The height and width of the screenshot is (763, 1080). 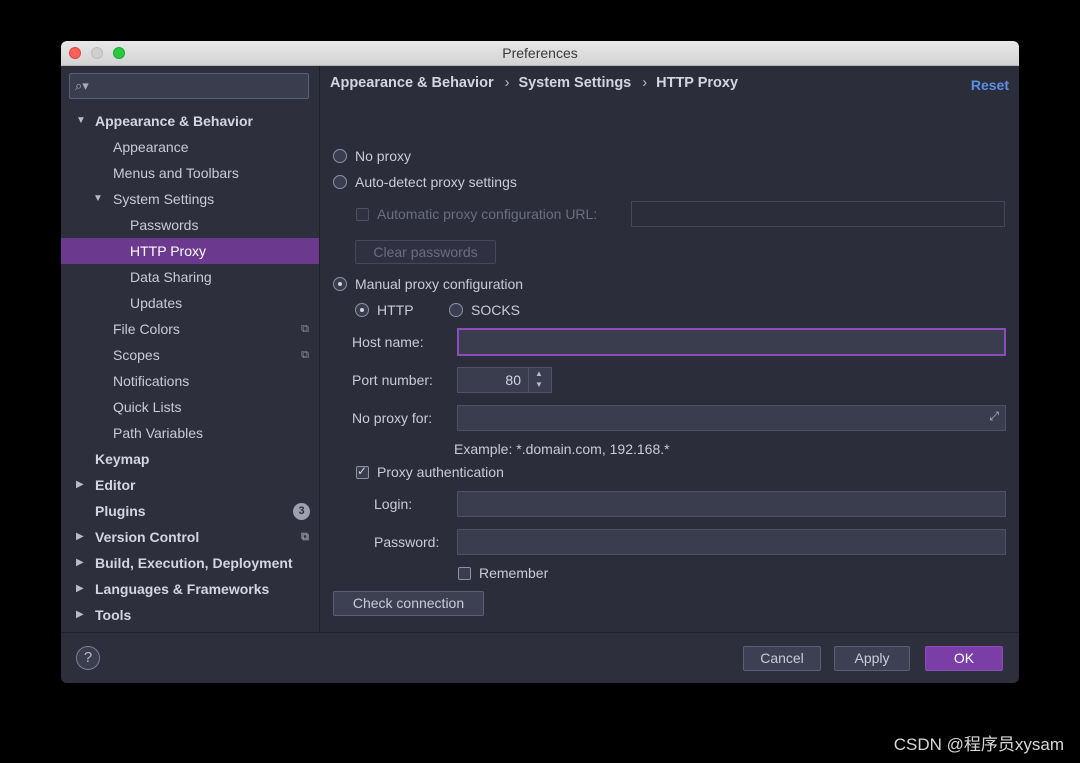 What do you see at coordinates (504, 380) in the screenshot?
I see `port-number-stepper: 80 ▲ ▼` at bounding box center [504, 380].